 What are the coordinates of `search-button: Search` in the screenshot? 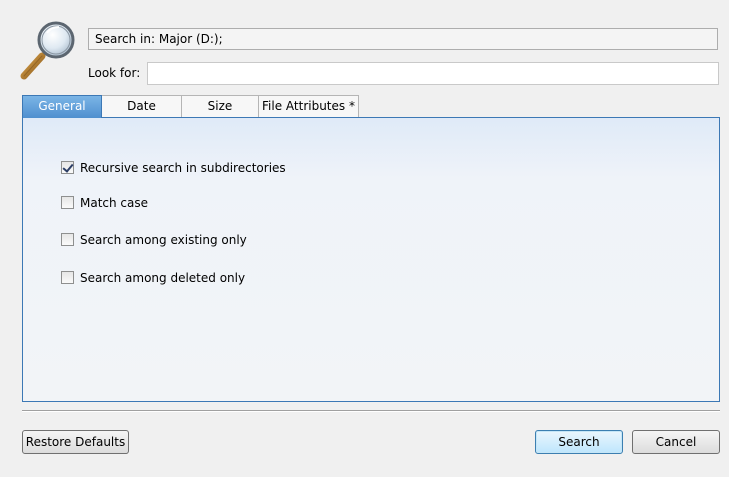 It's located at (579, 442).